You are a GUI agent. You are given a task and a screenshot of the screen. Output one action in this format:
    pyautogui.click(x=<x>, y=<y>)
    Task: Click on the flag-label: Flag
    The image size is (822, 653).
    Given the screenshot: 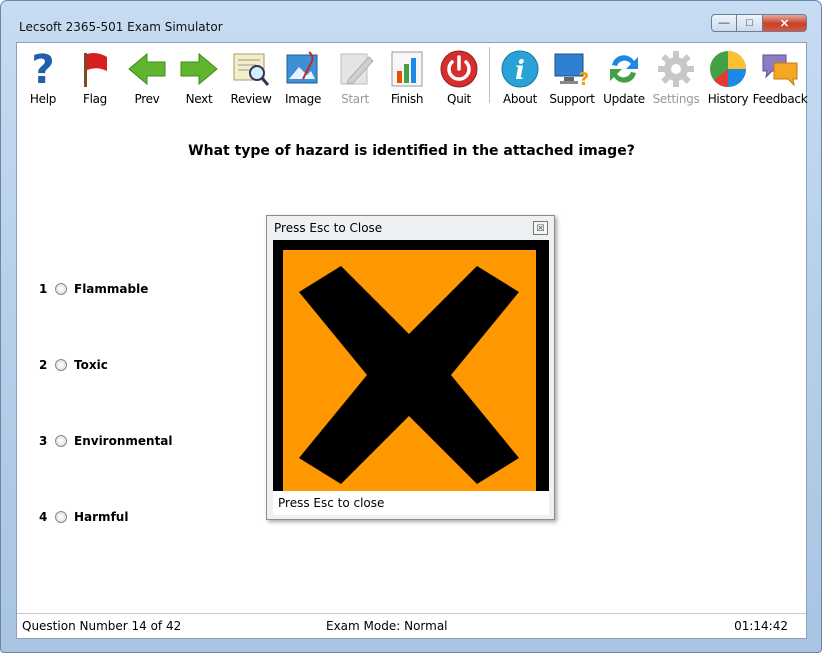 What is the action you would take?
    pyautogui.click(x=94, y=99)
    